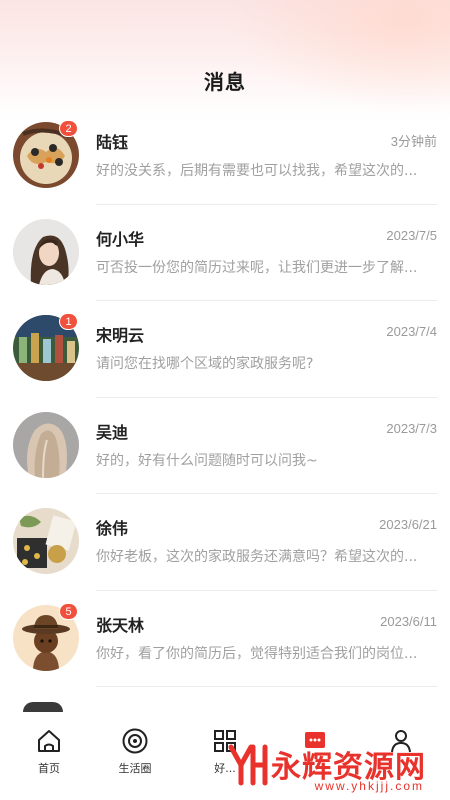 The image size is (450, 800). I want to click on contact-name: 吴迪, so click(112, 432).